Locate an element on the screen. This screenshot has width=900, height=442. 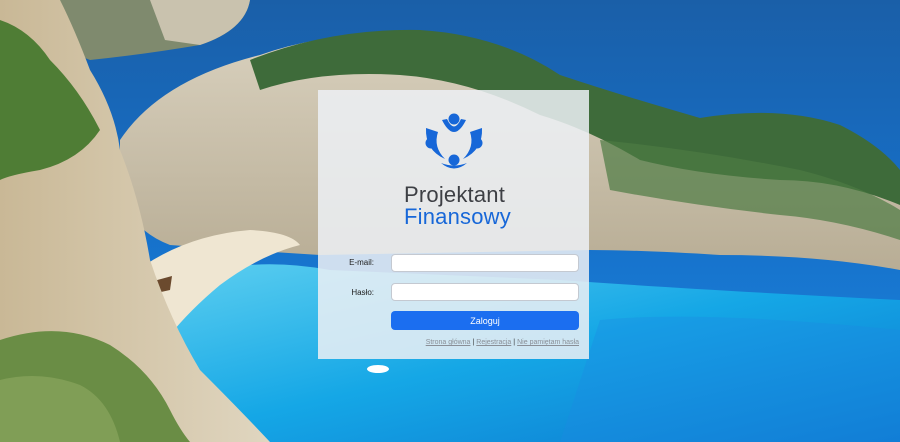
email-label: E-mail: is located at coordinates (361, 262).